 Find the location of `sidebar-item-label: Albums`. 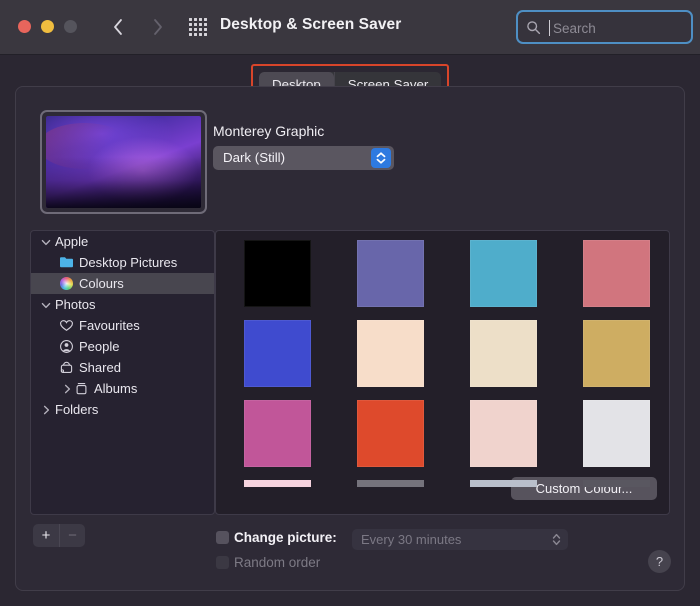

sidebar-item-label: Albums is located at coordinates (116, 388).